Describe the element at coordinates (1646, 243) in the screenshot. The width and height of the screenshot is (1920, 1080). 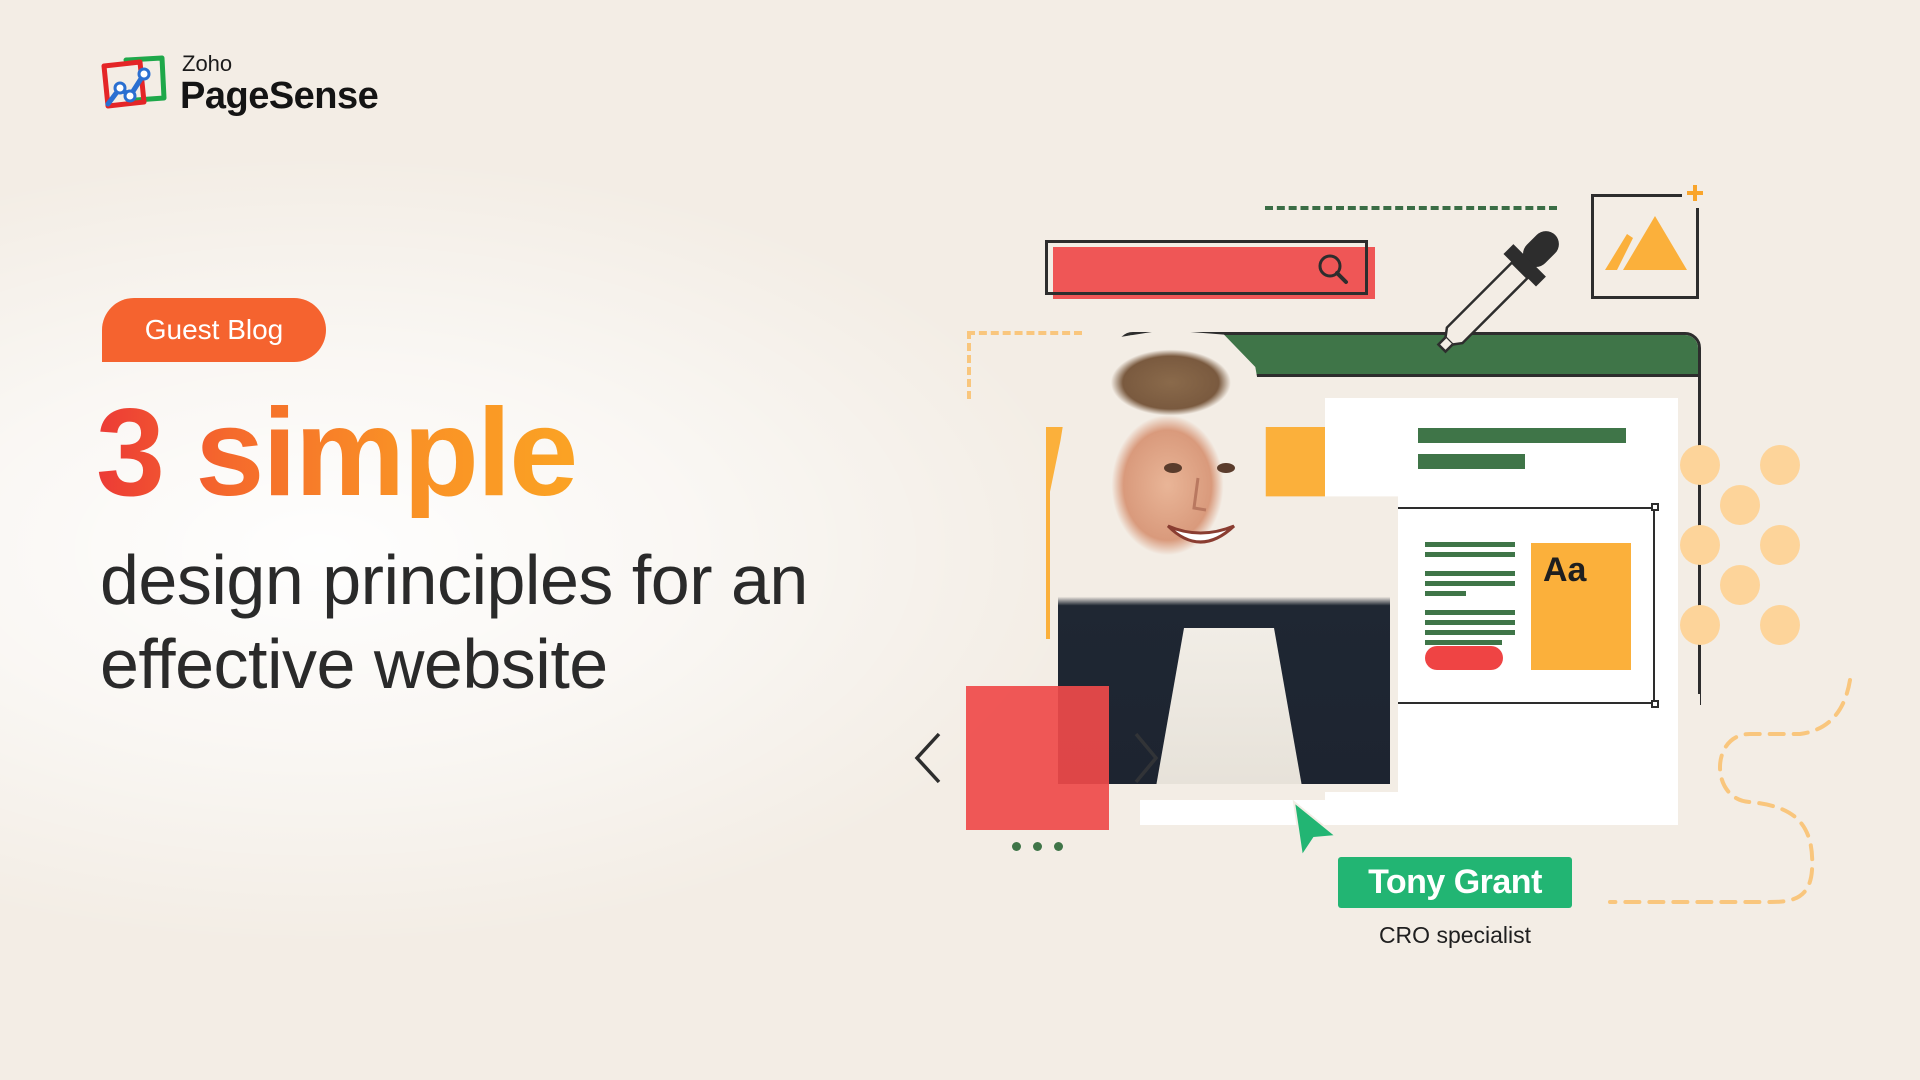
I see `image-icon` at that location.